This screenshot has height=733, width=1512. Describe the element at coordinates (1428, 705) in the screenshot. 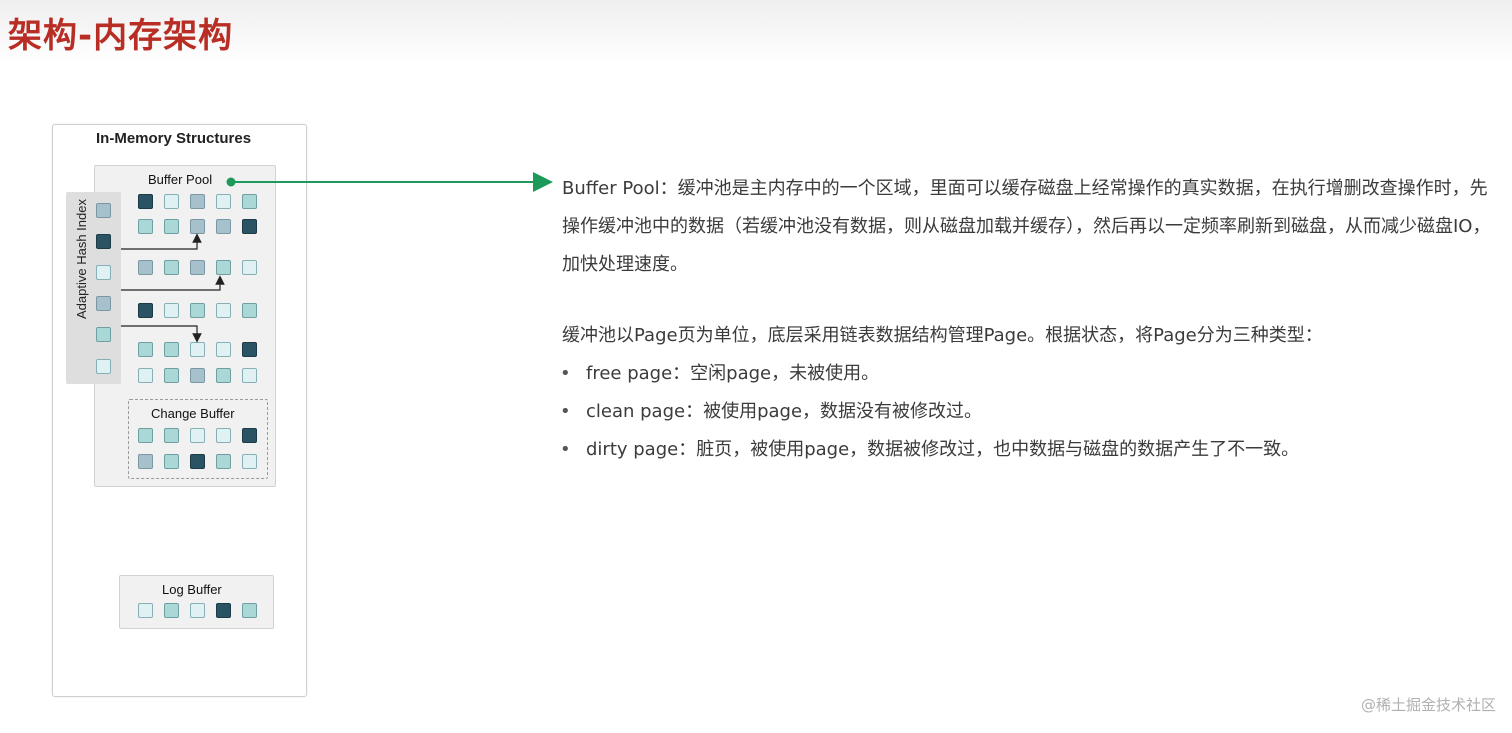

I see `watermark: @稀土掘金技术社区` at that location.